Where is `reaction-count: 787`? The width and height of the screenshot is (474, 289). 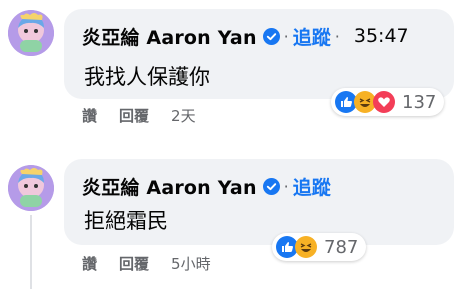 reaction-count: 787 is located at coordinates (341, 247).